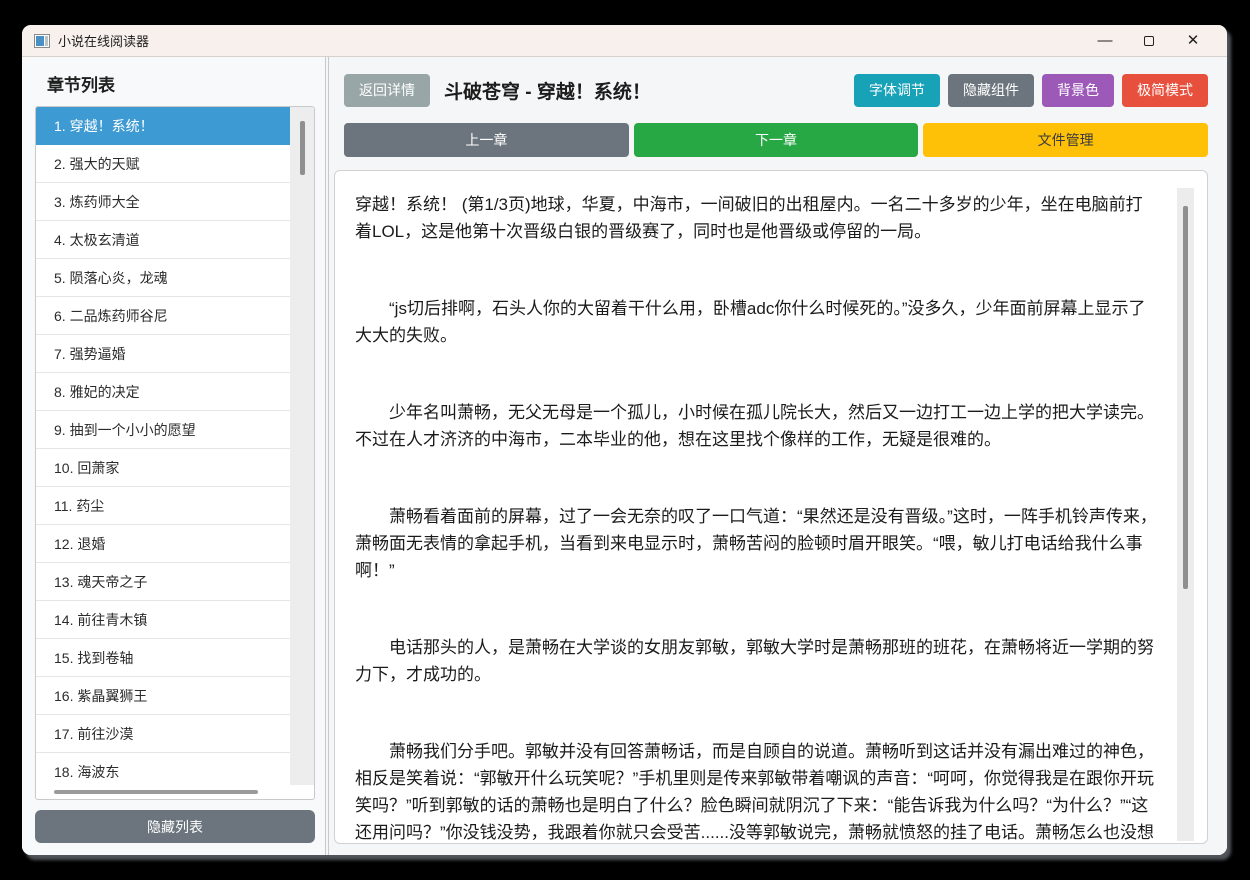  I want to click on maximize-button, so click(1149, 40).